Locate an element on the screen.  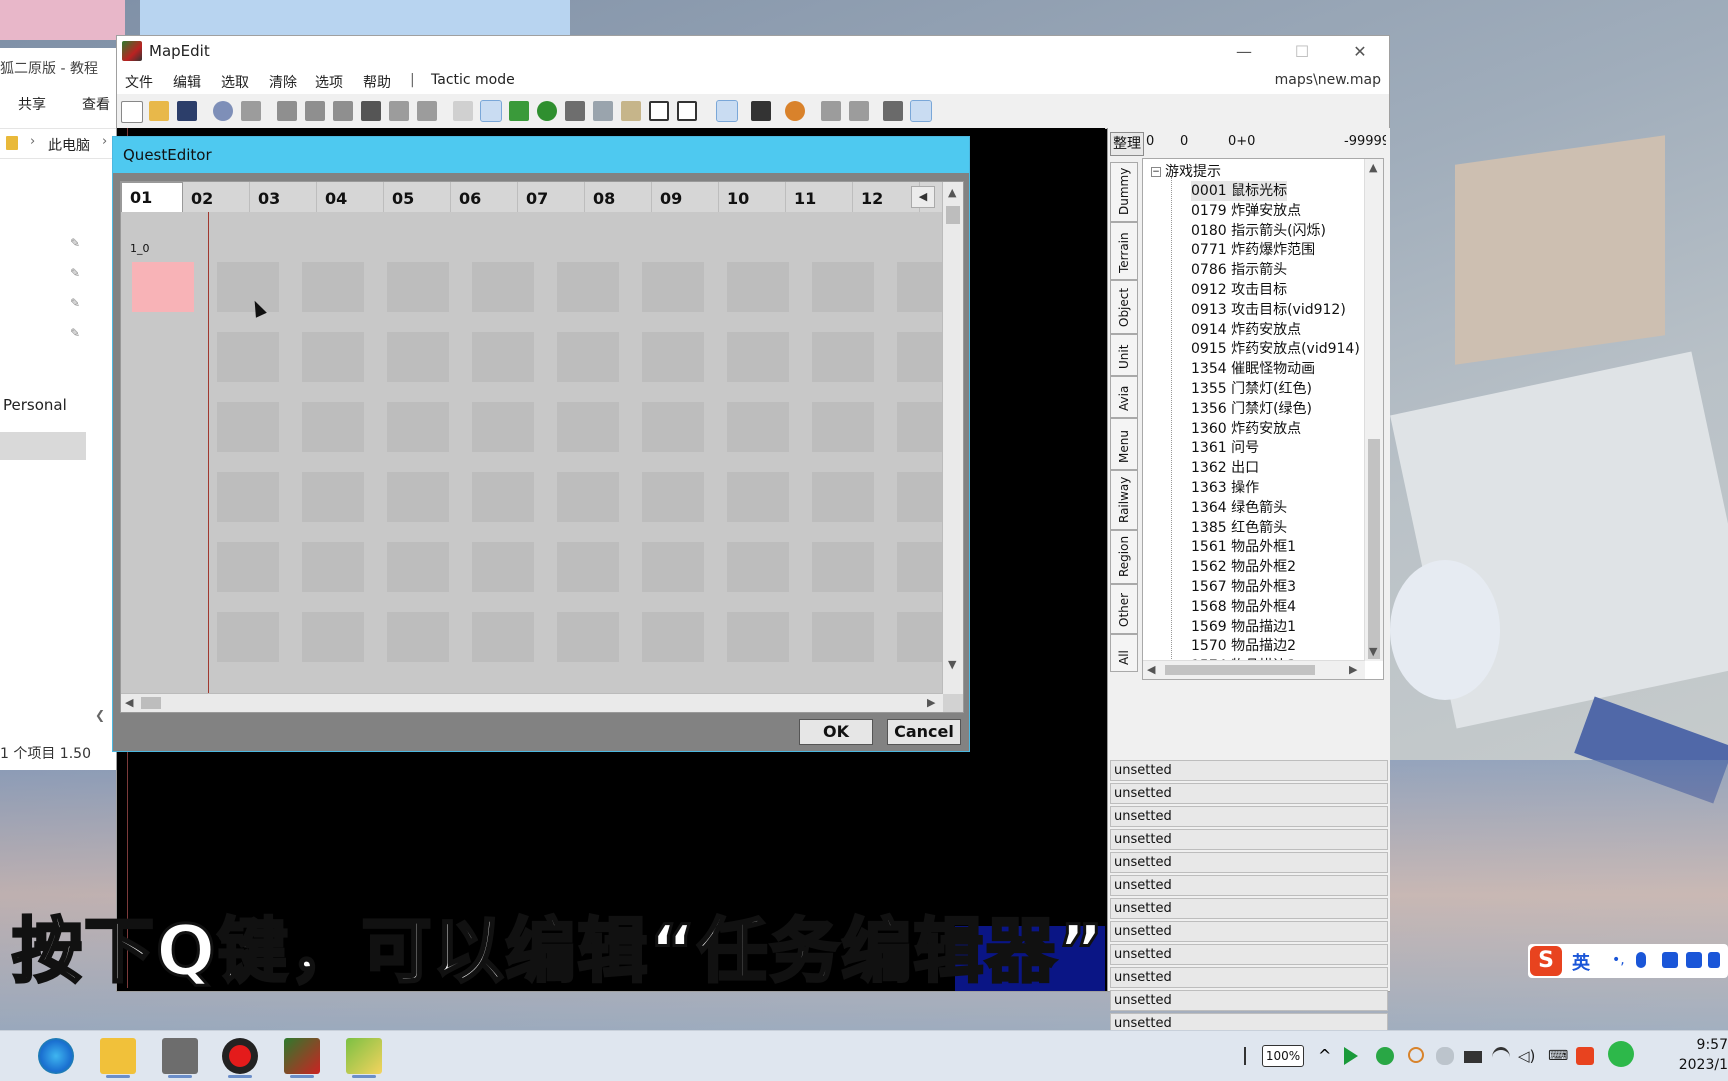
tree-item: 1361 问号 is located at coordinates (1225, 448).